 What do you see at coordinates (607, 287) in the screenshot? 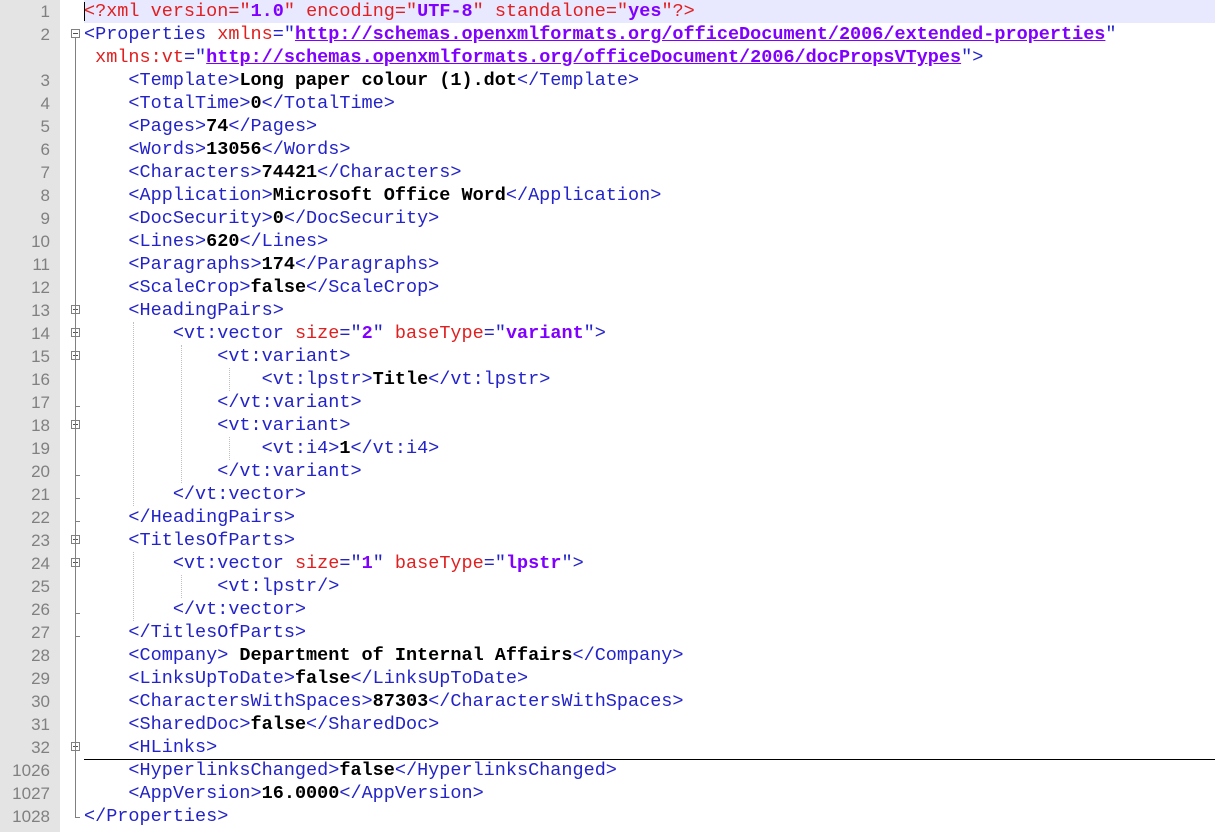
I see `code-line: 12 <ScaleCrop>false</ScaleCrop>` at bounding box center [607, 287].